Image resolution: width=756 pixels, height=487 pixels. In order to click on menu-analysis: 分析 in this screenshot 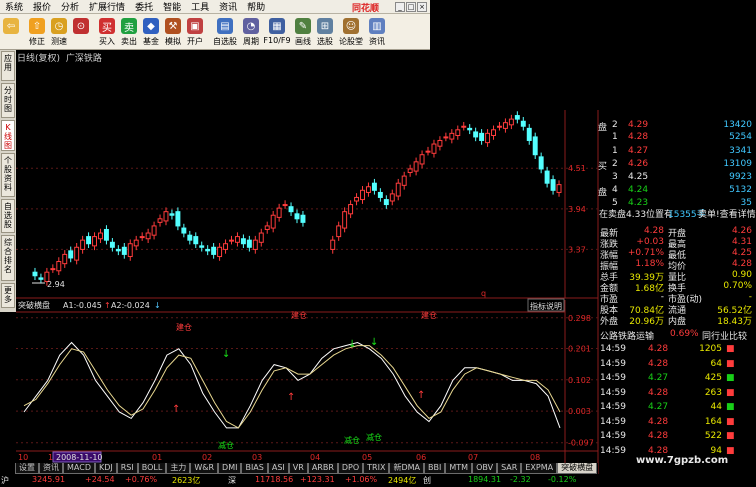, I will do `click(70, 6)`.